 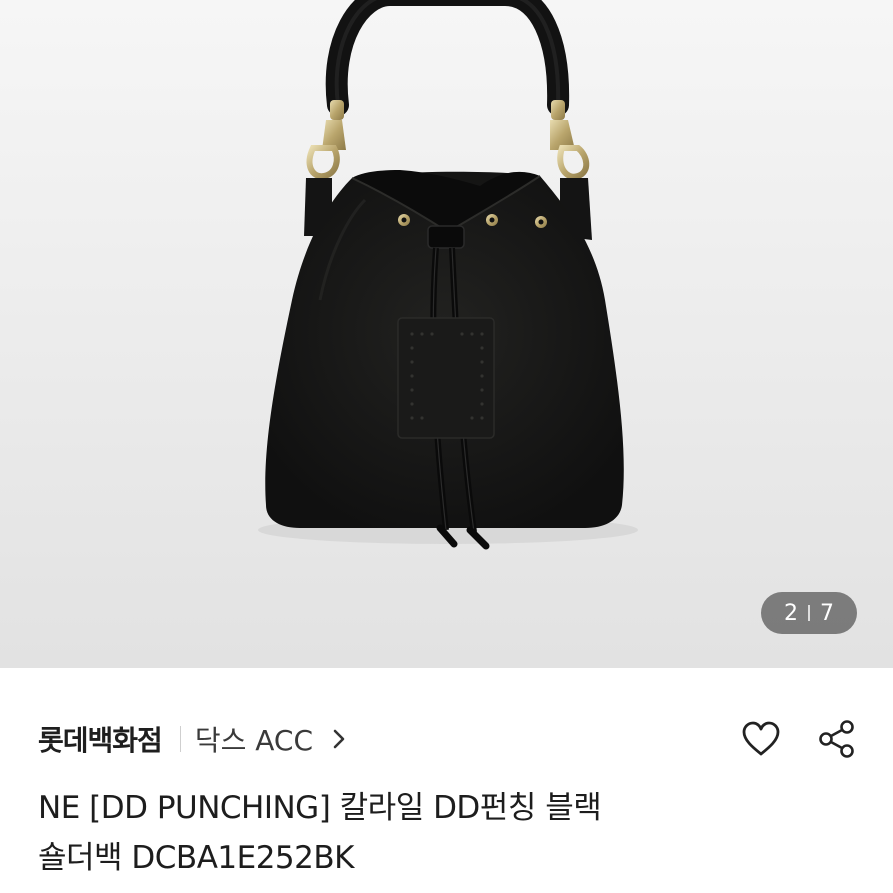 I want to click on current-image-index: 2, so click(x=791, y=613).